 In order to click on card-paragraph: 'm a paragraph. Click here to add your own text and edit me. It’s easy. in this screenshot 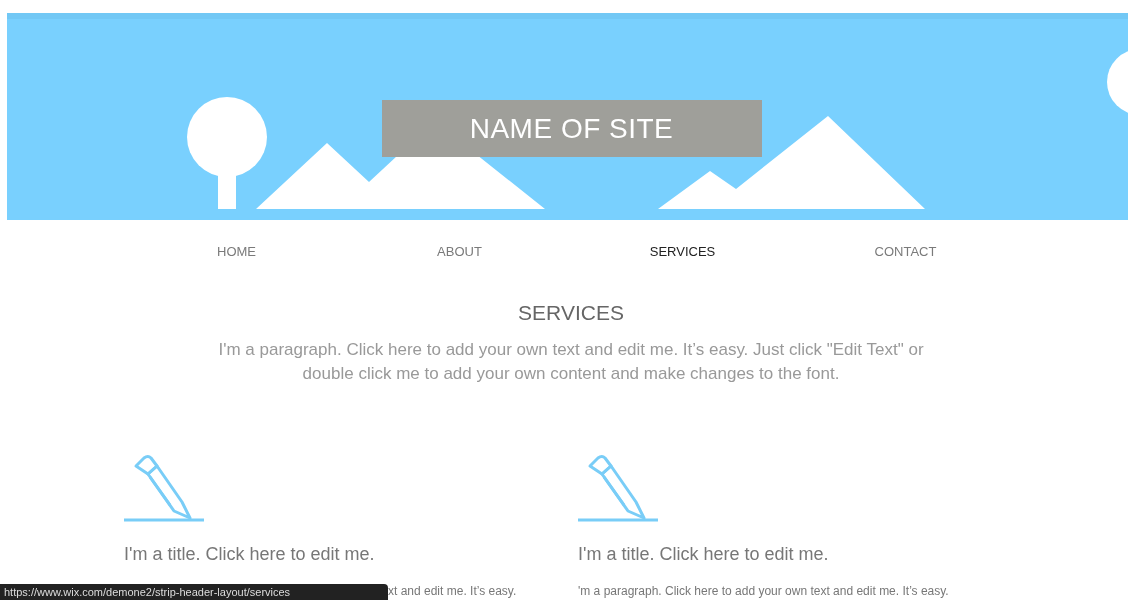, I will do `click(764, 591)`.